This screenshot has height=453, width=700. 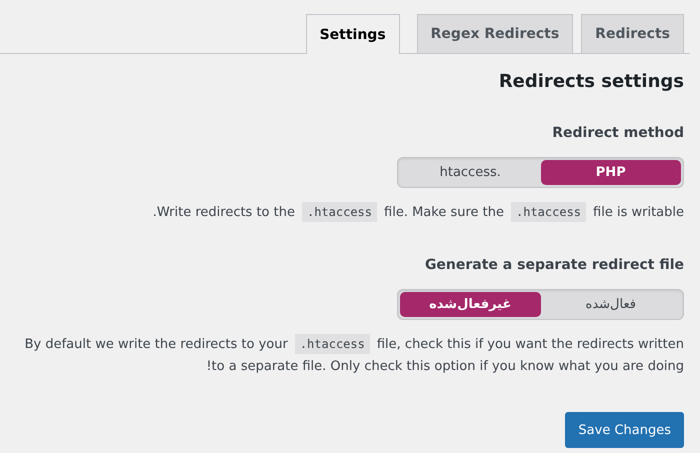 What do you see at coordinates (495, 33) in the screenshot?
I see `tab: Regex Redirects` at bounding box center [495, 33].